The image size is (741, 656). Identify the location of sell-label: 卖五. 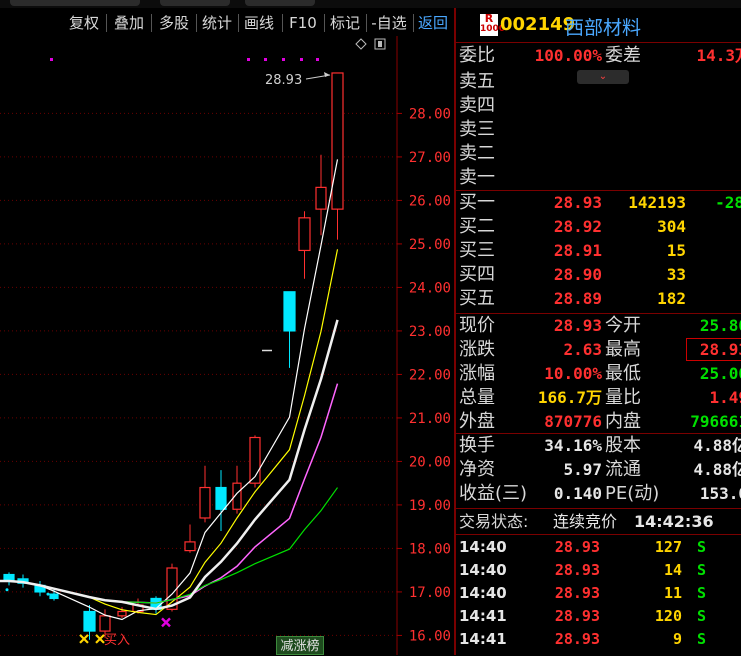
(477, 81).